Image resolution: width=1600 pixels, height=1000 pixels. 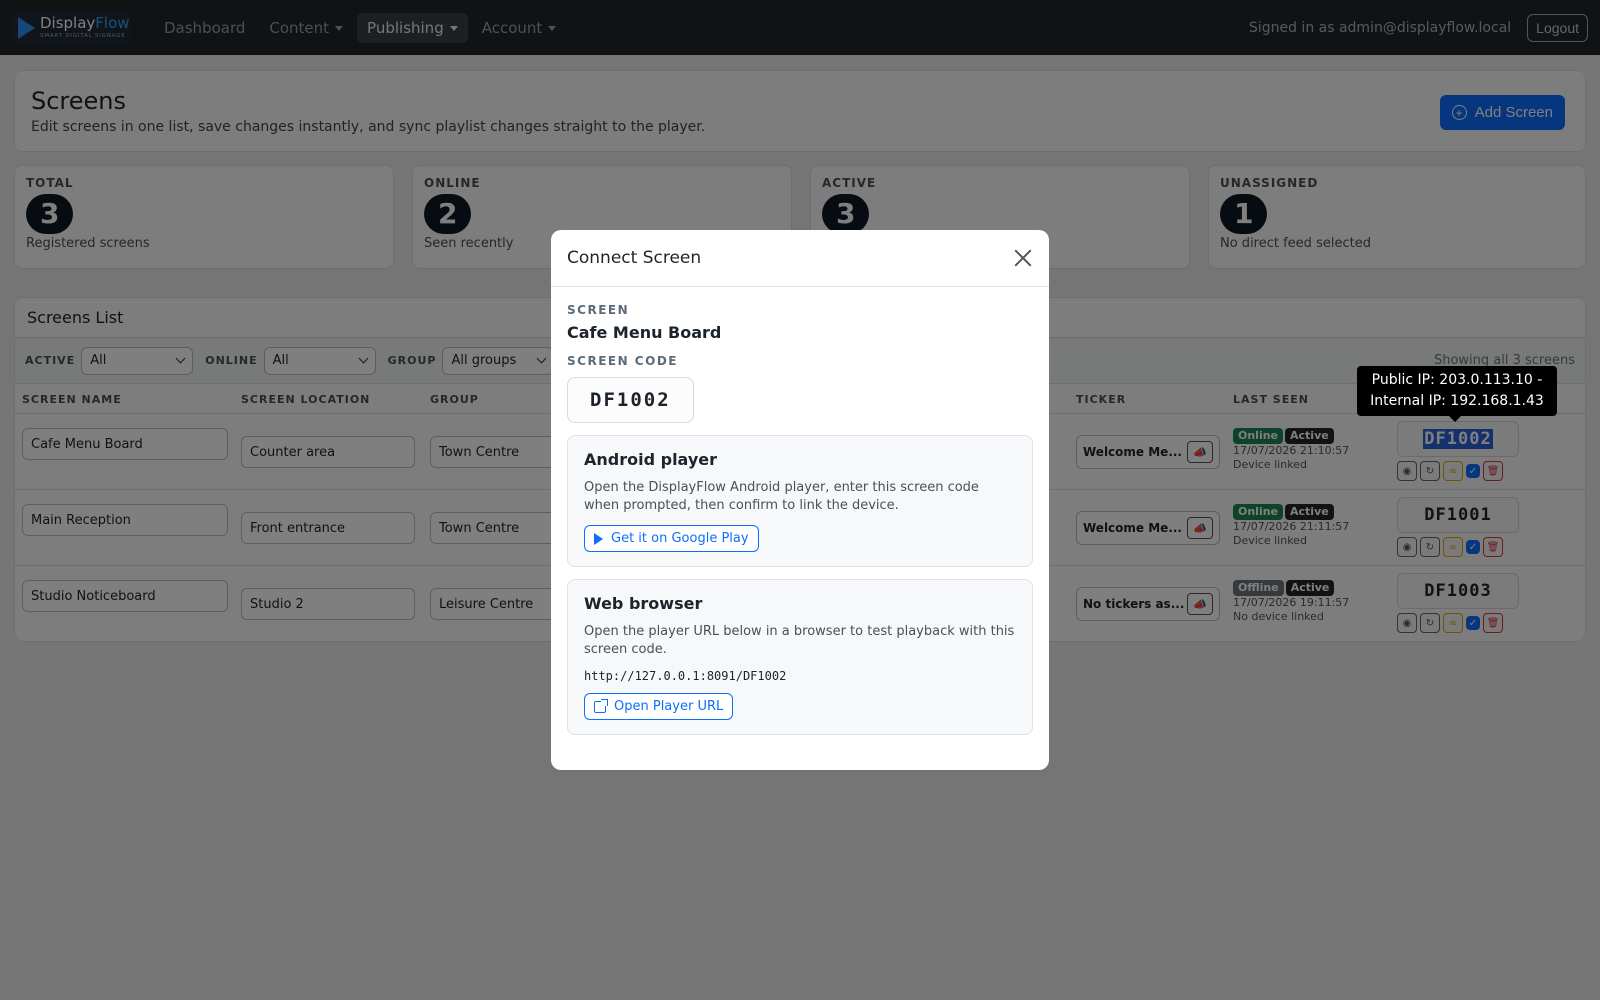 What do you see at coordinates (644, 332) in the screenshot?
I see `modal-screen-name: Cafe Menu Board` at bounding box center [644, 332].